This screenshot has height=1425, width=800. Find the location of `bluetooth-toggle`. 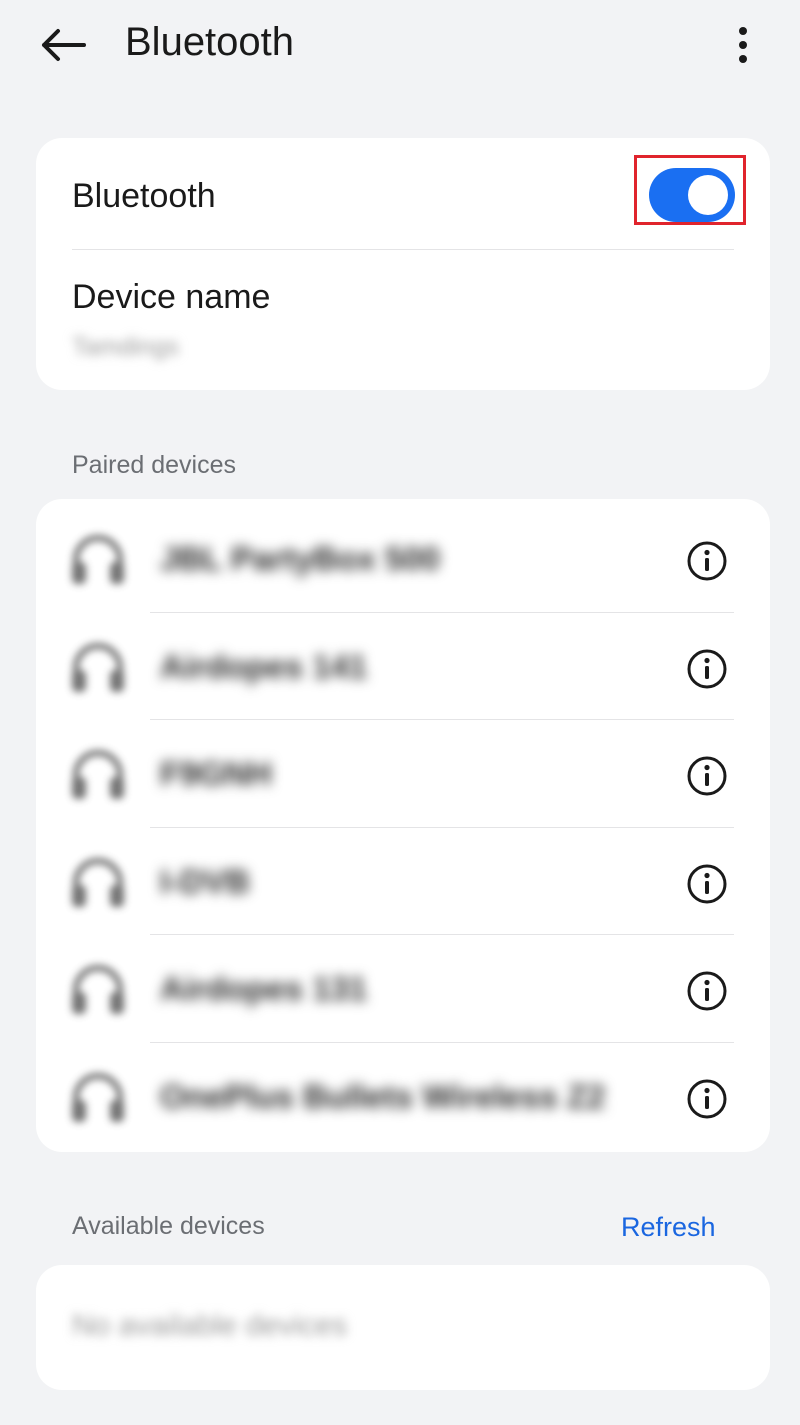

bluetooth-toggle is located at coordinates (692, 195).